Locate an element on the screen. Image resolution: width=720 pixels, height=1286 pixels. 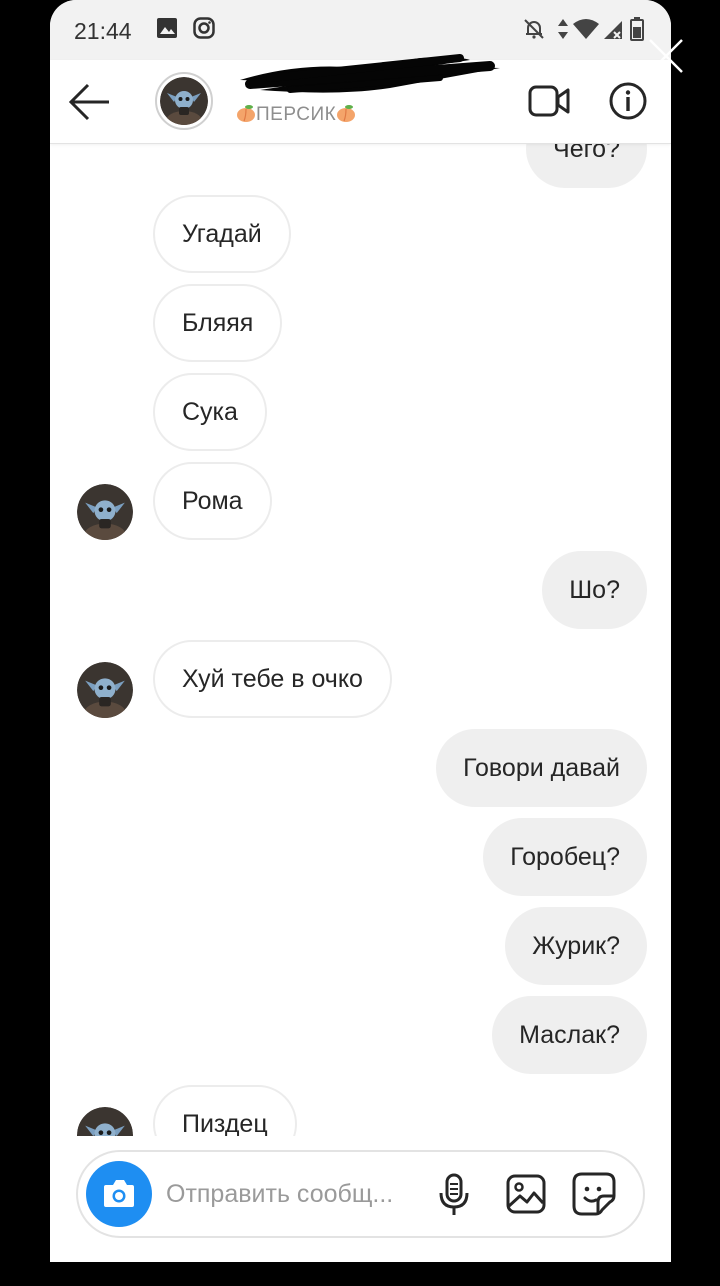
back-arrow-icon is located at coordinates (90, 102).